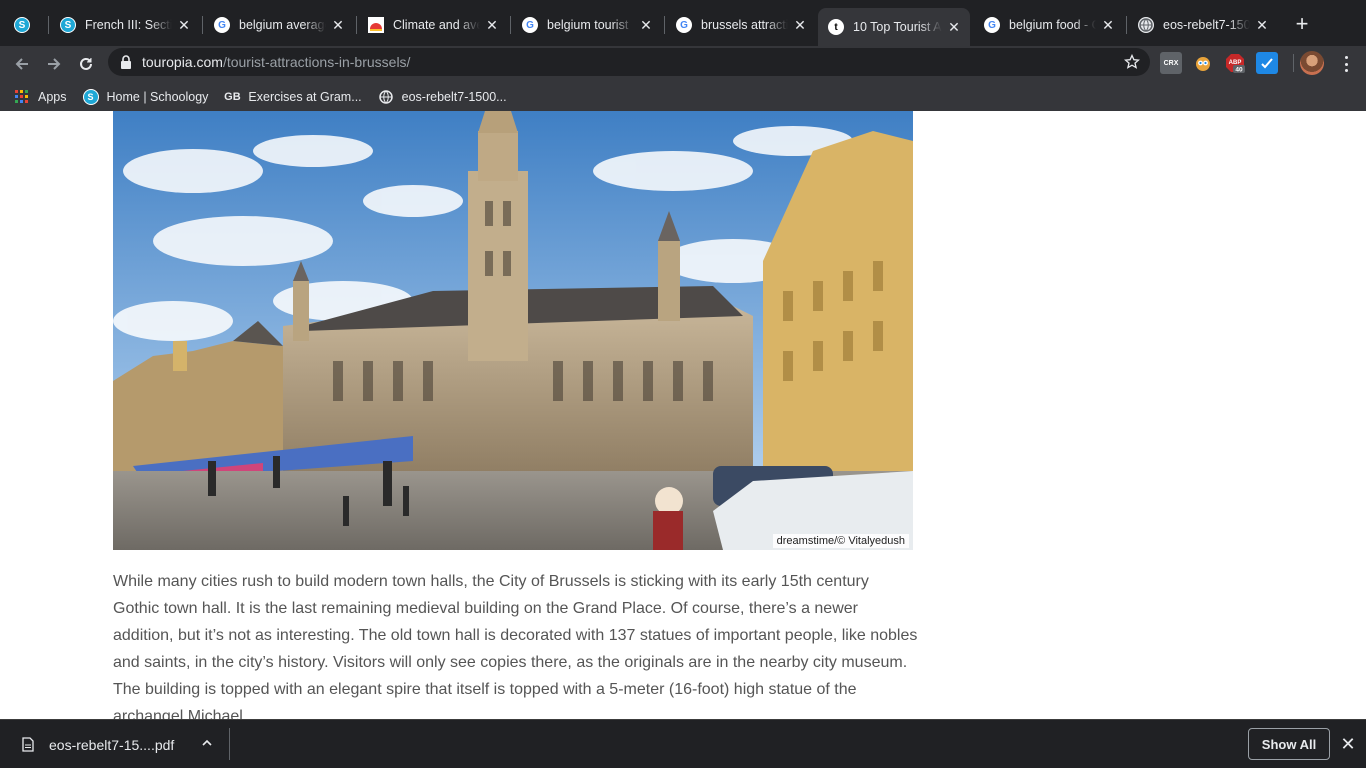 The width and height of the screenshot is (1366, 768). I want to click on svg-text: 40, so click(1239, 70).